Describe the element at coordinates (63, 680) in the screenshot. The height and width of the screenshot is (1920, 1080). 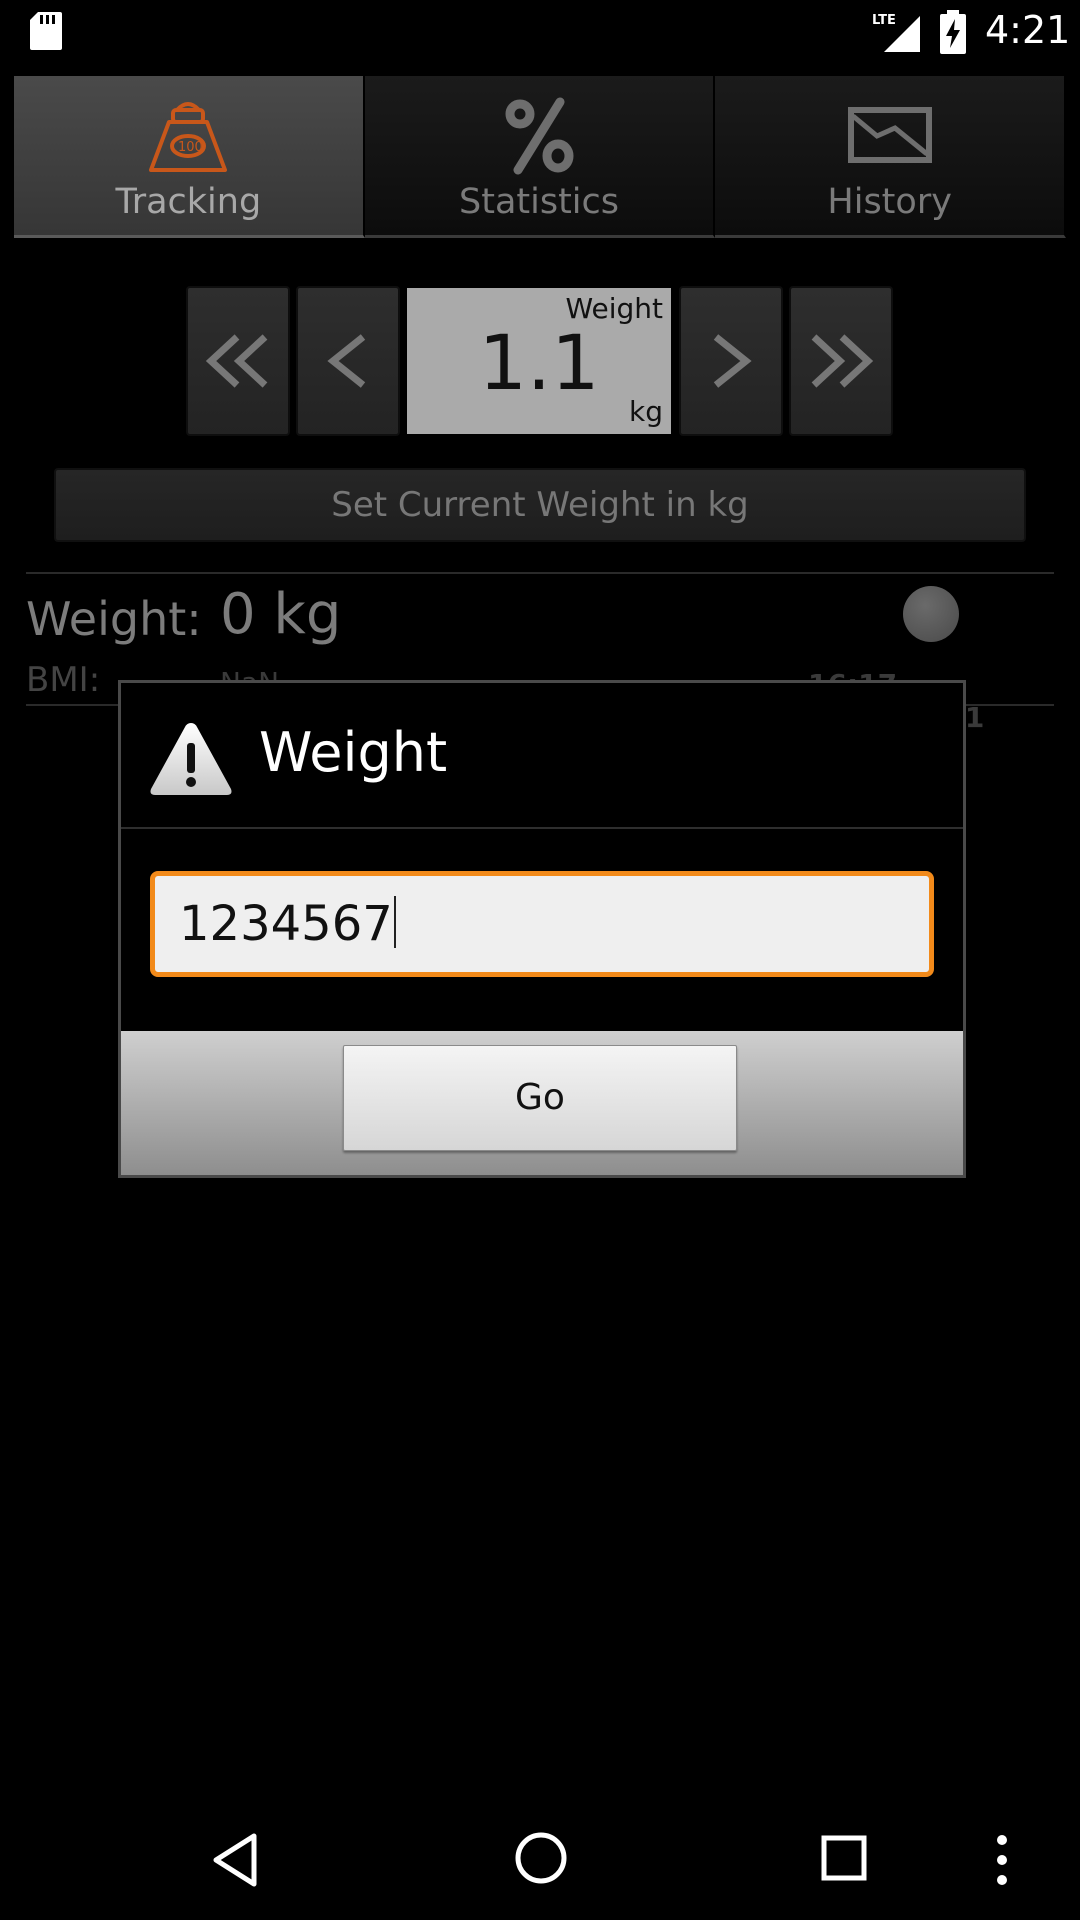
I see `bmi-label: BMI:` at that location.